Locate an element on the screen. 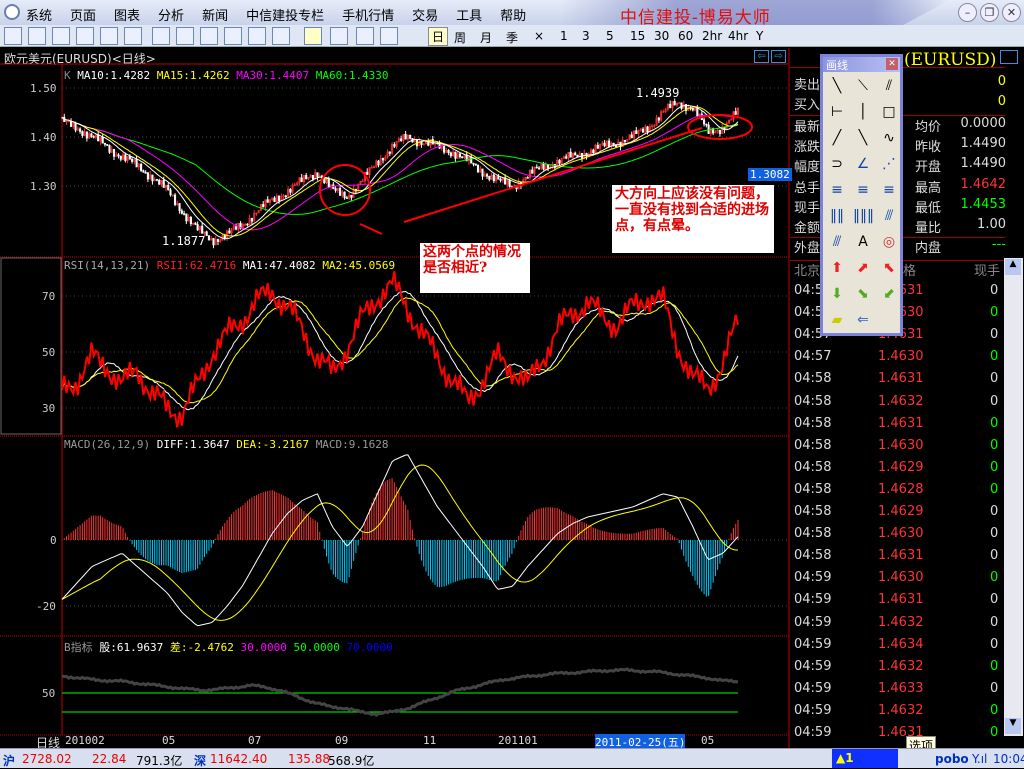  rsi-label-50: 50 is located at coordinates (49, 352).